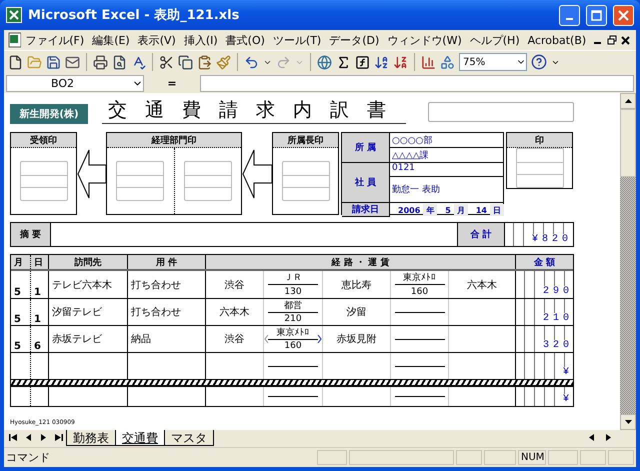  I want to click on scroll-right-icon, so click(608, 437).